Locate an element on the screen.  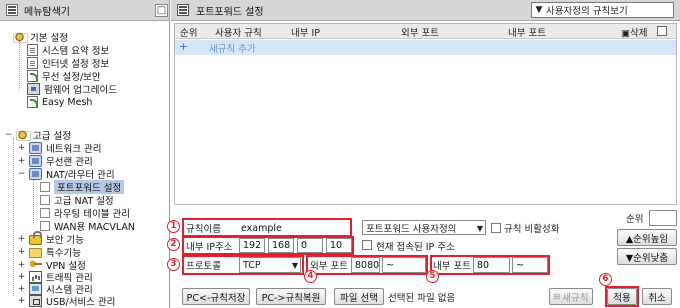
sidebar-item-firmware-upgrade: 펌웨어 업그레이드 is located at coordinates (72, 89).